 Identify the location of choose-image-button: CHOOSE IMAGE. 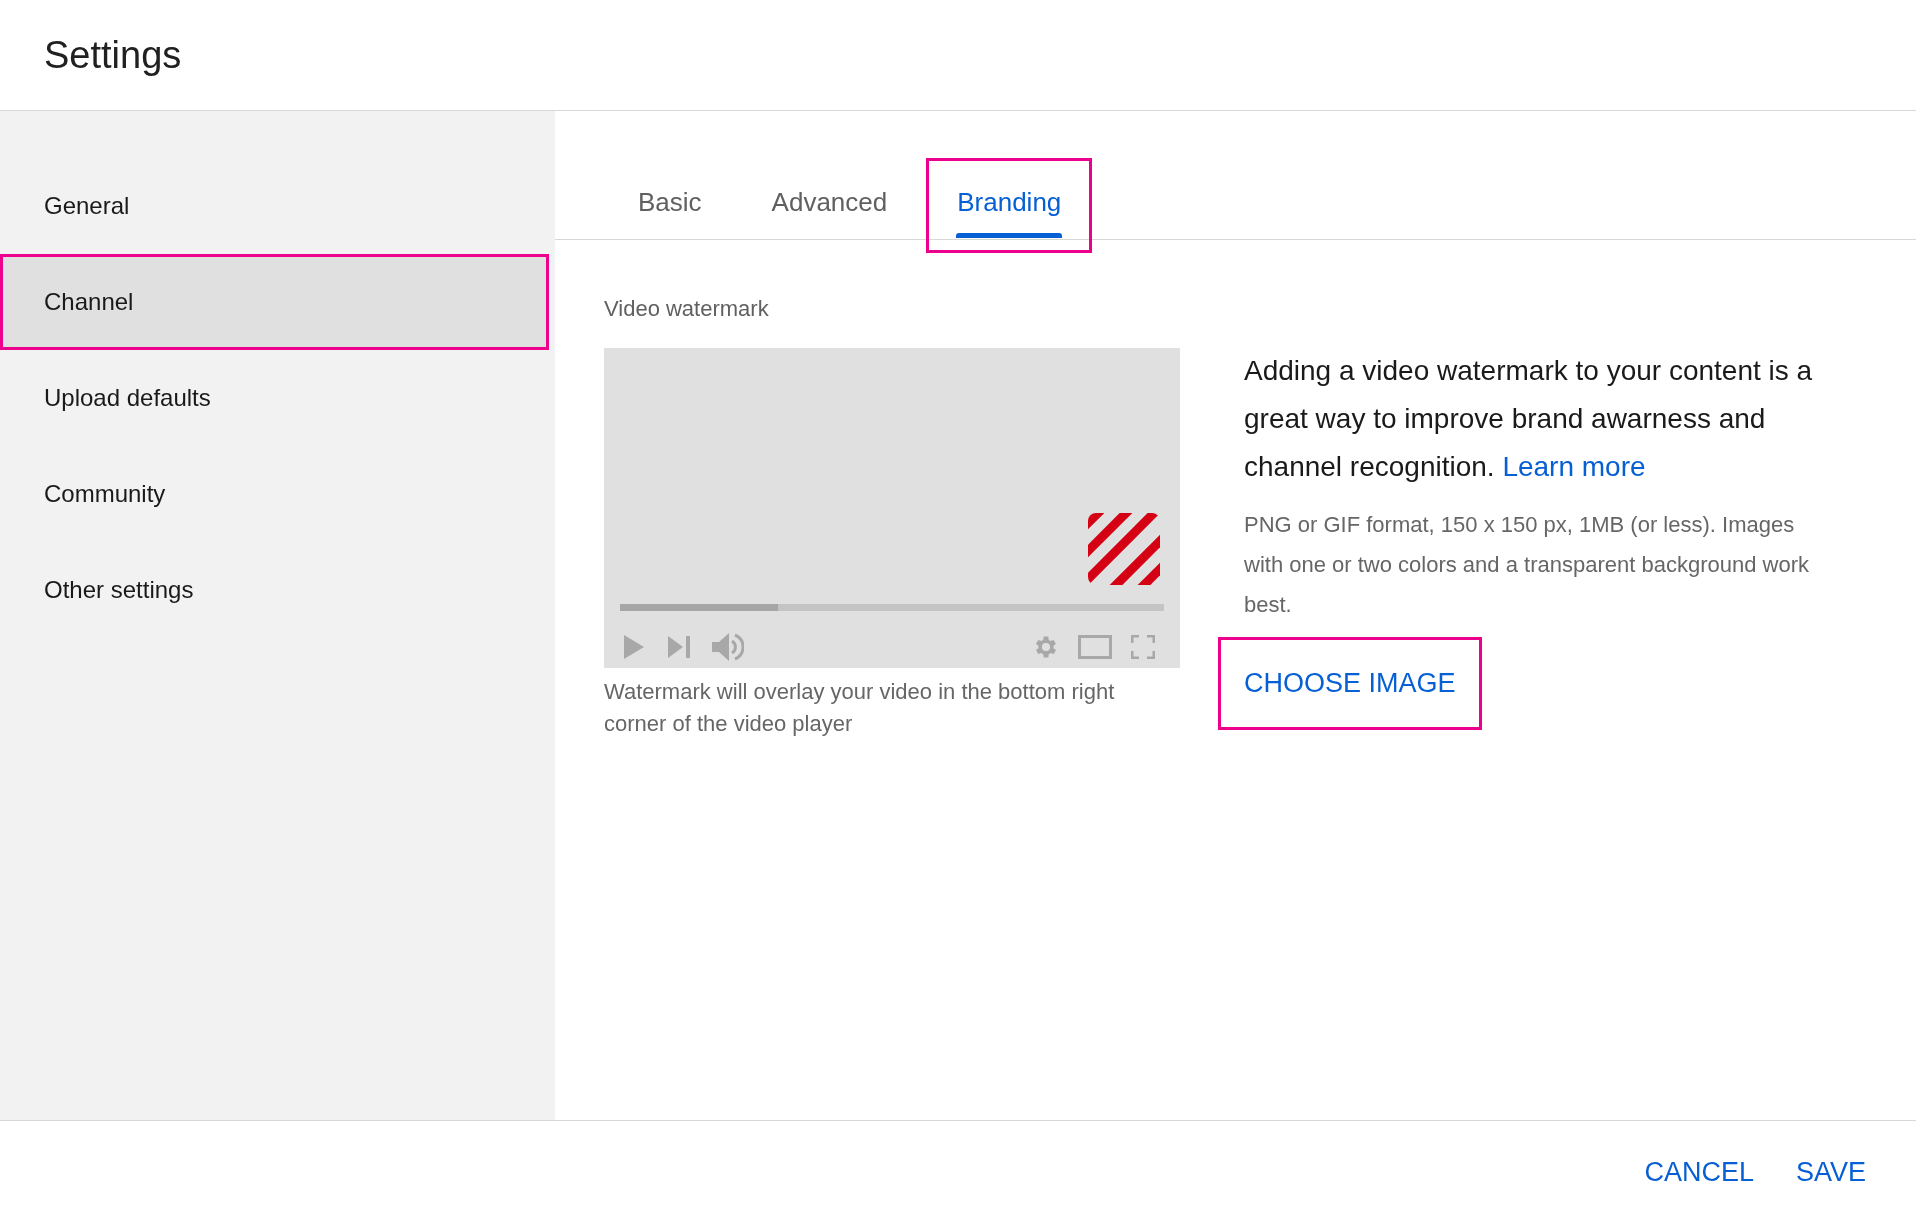
(1350, 683).